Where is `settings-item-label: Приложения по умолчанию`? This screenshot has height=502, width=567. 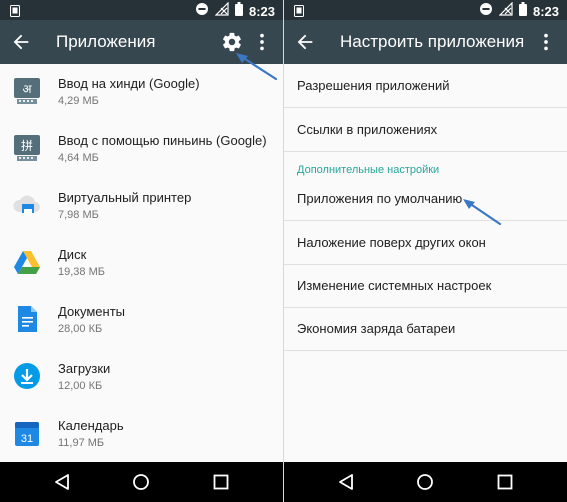 settings-item-label: Приложения по умолчанию is located at coordinates (380, 198).